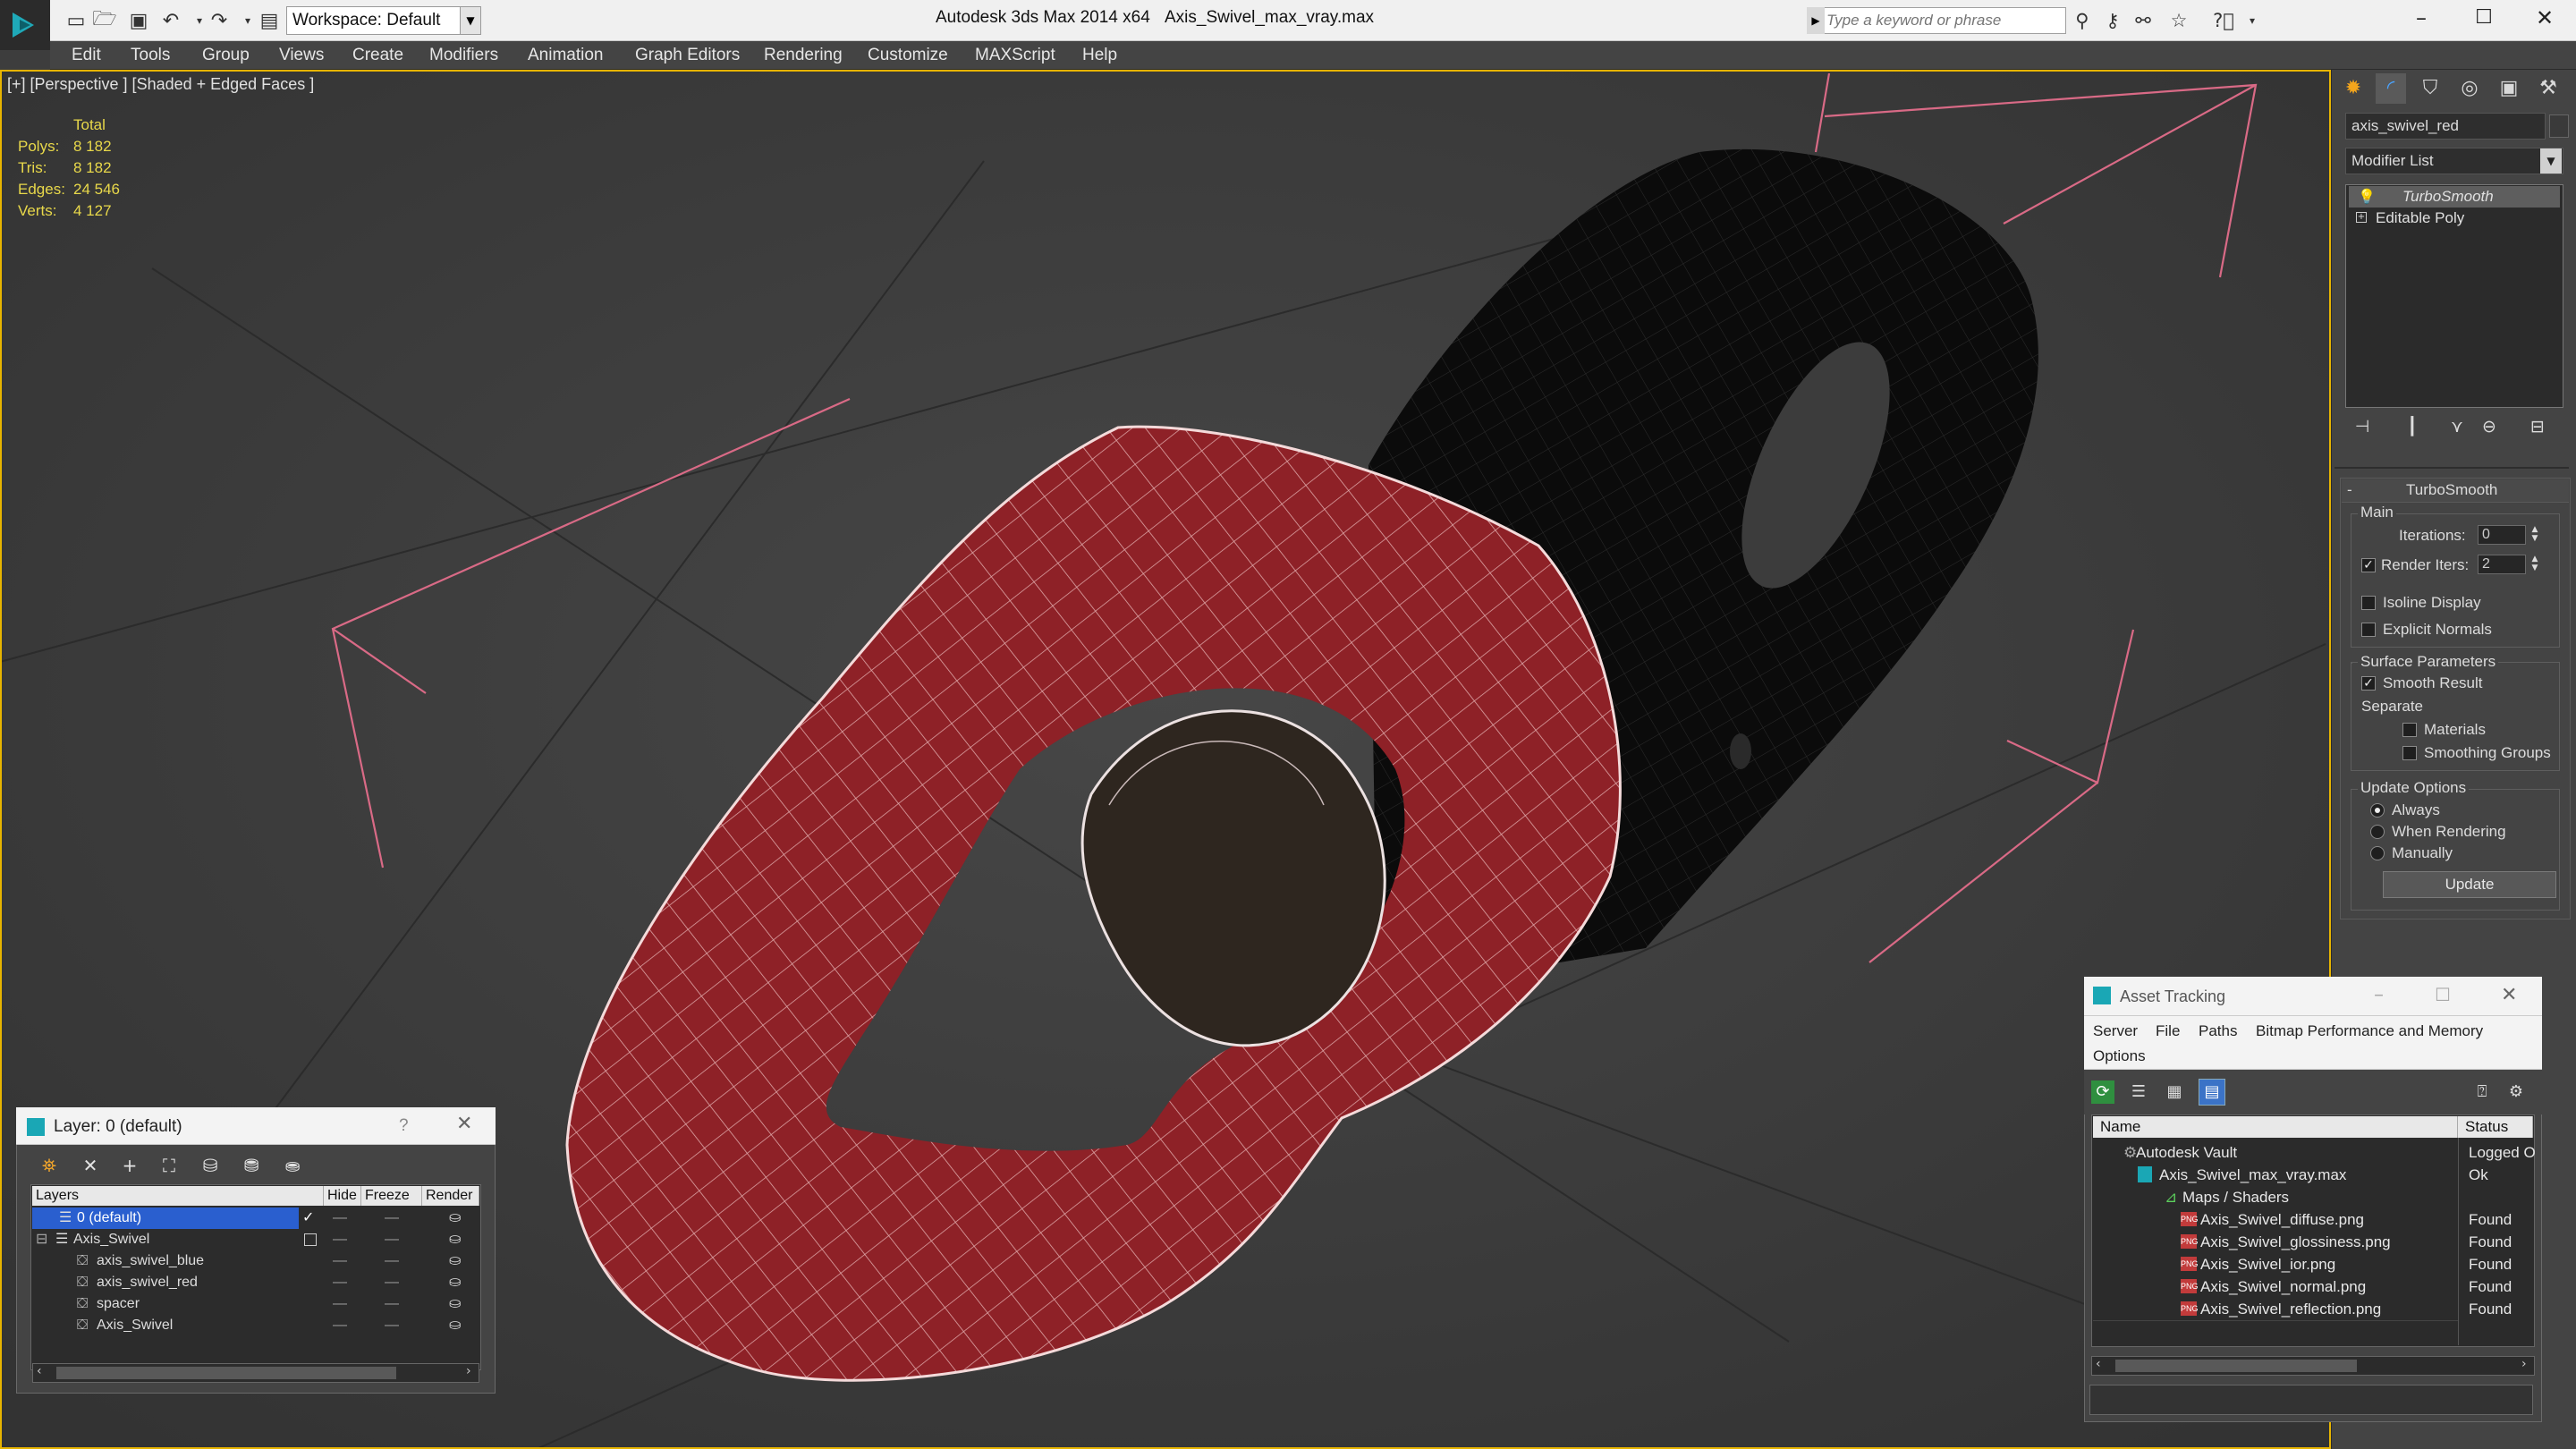 The height and width of the screenshot is (1449, 2576). I want to click on highlight-layer-icon: ⛁, so click(210, 1165).